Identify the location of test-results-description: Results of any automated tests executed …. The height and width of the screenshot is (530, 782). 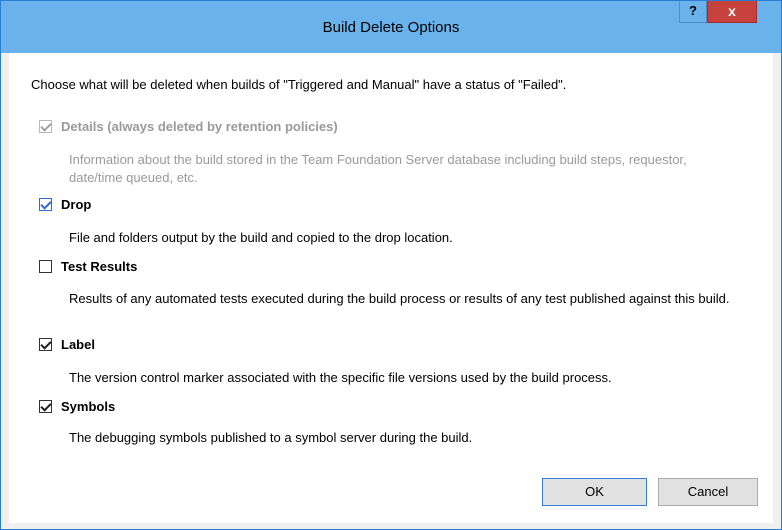
(399, 298).